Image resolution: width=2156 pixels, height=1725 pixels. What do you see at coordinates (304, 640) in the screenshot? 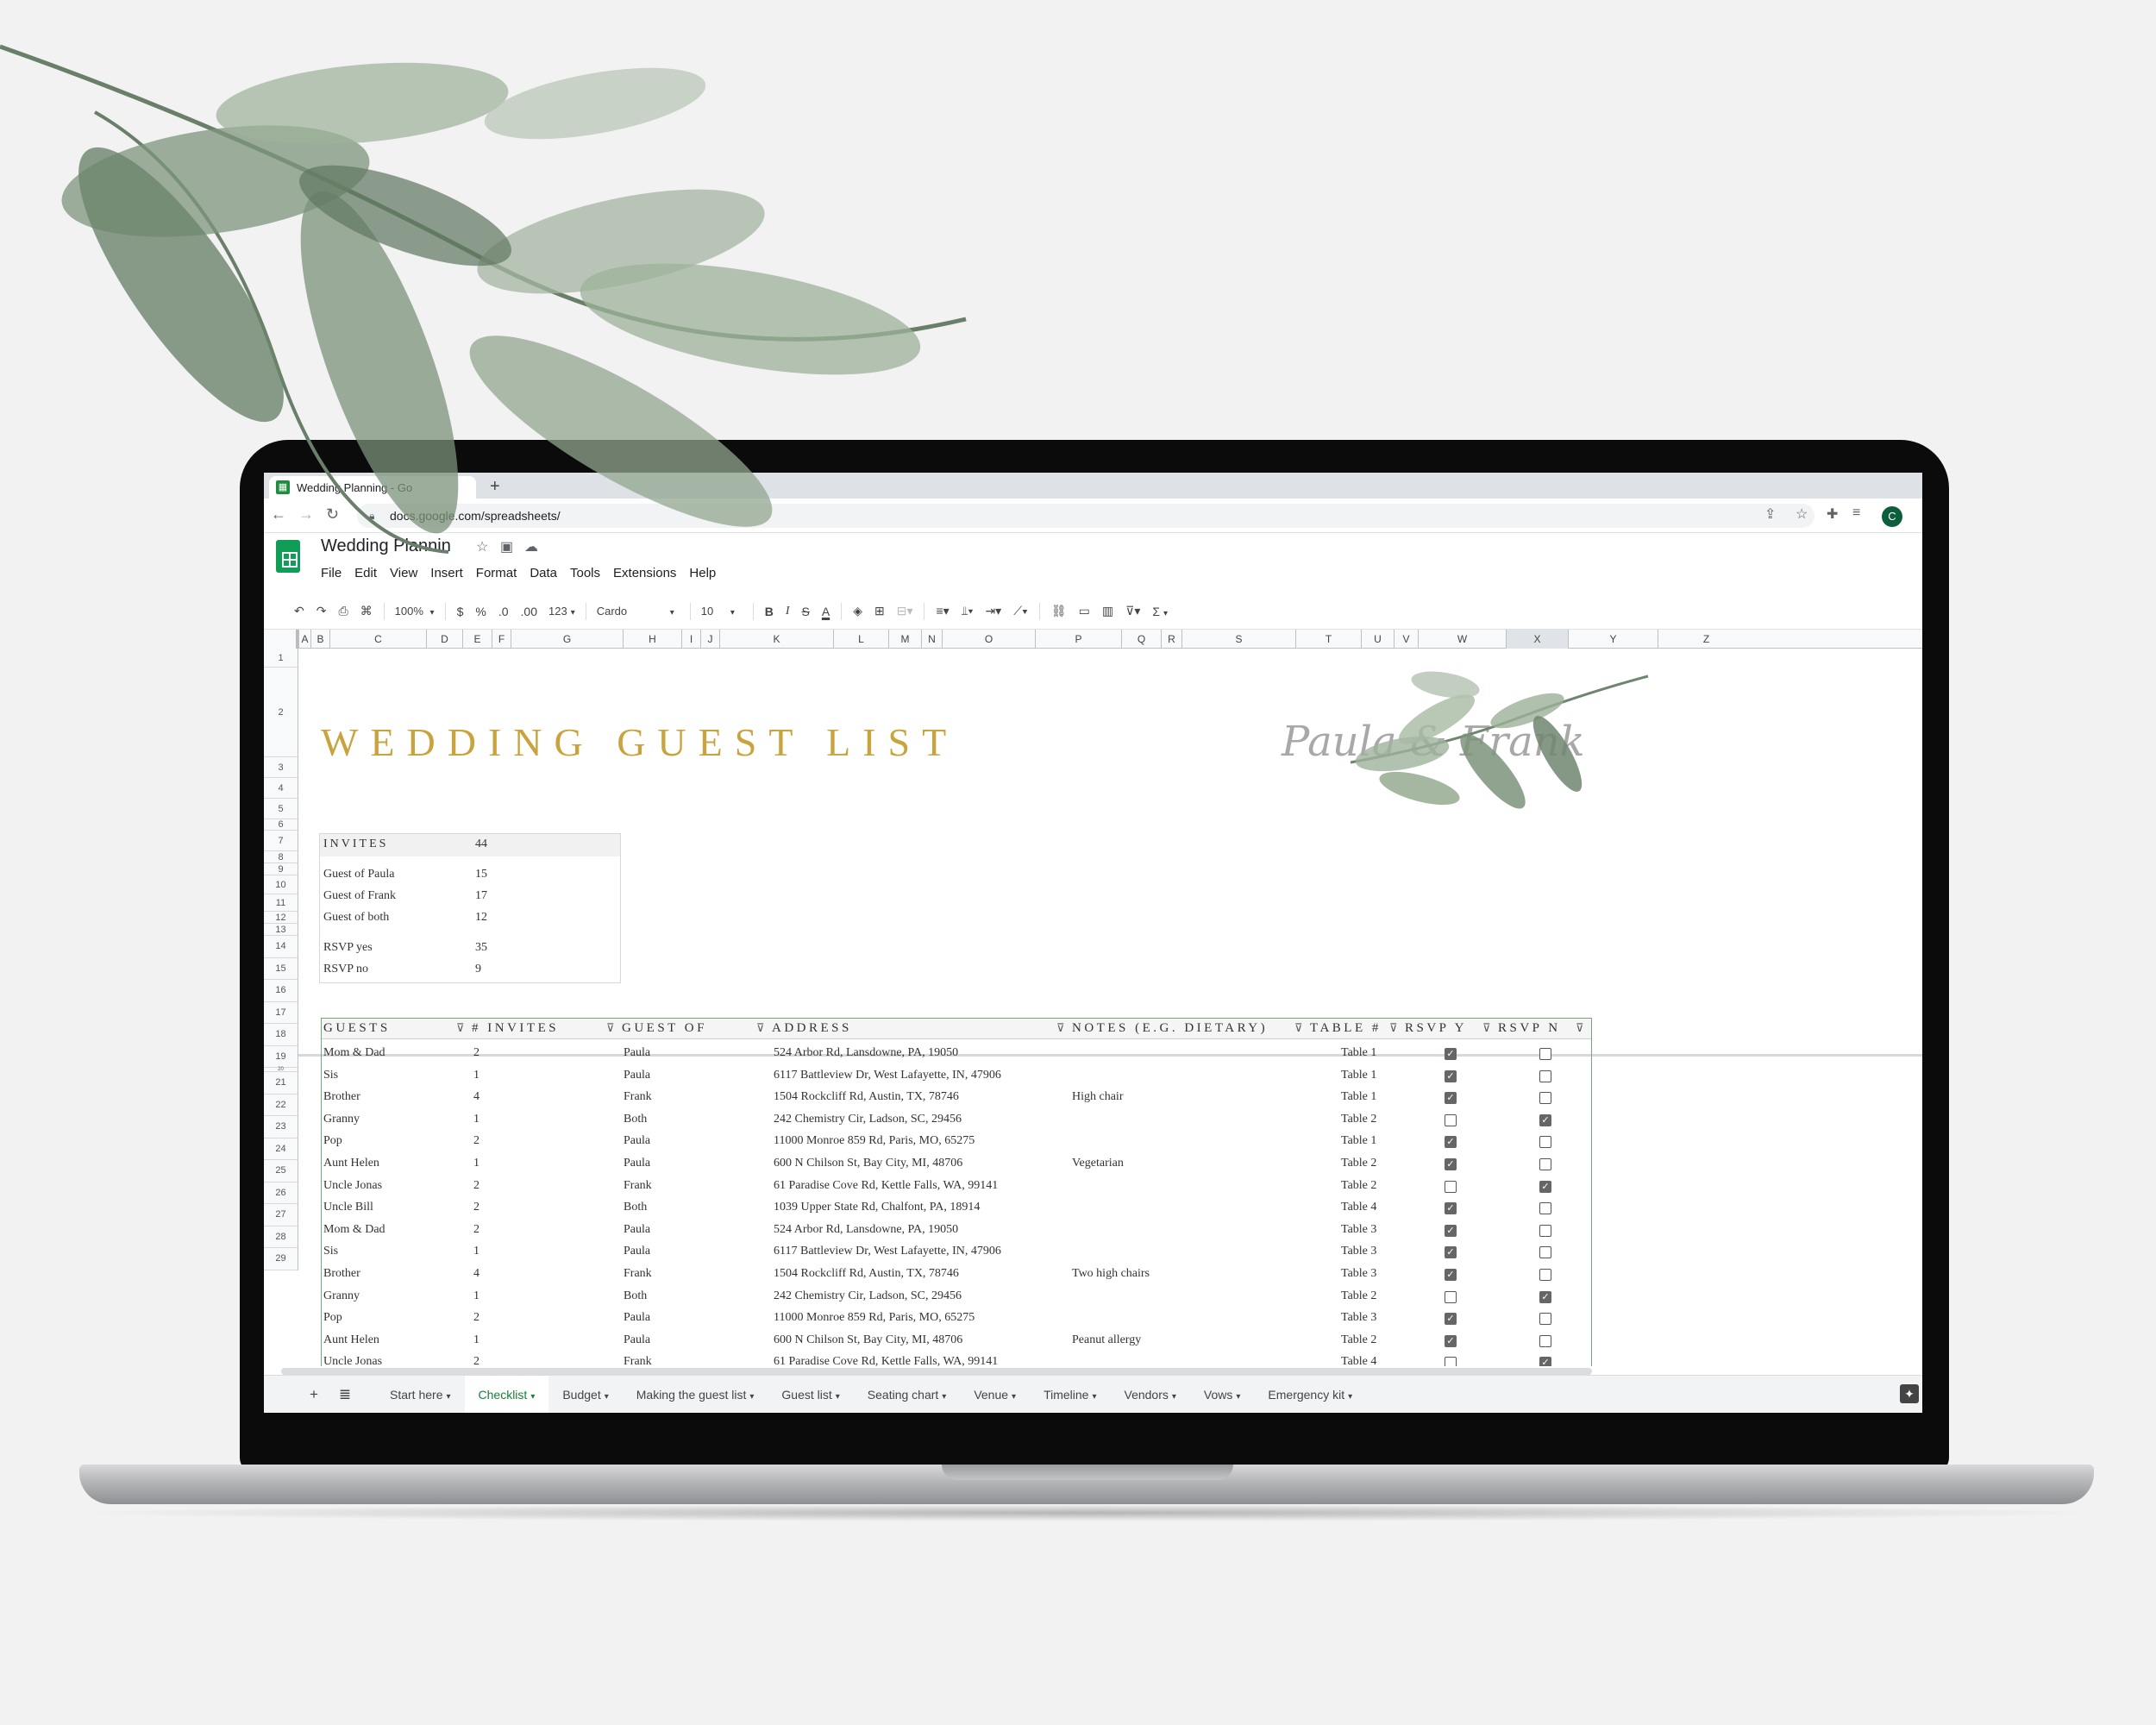
I see `column-header-a: A` at bounding box center [304, 640].